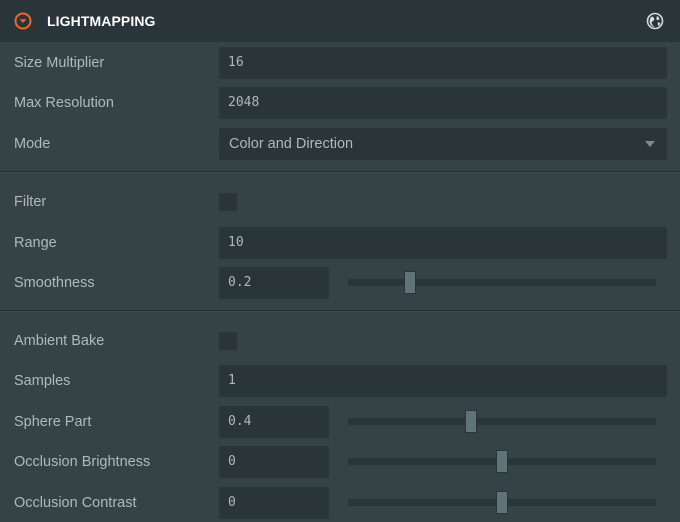 The height and width of the screenshot is (522, 680). Describe the element at coordinates (240, 421) in the screenshot. I see `sphere-part-value: 0.4` at that location.